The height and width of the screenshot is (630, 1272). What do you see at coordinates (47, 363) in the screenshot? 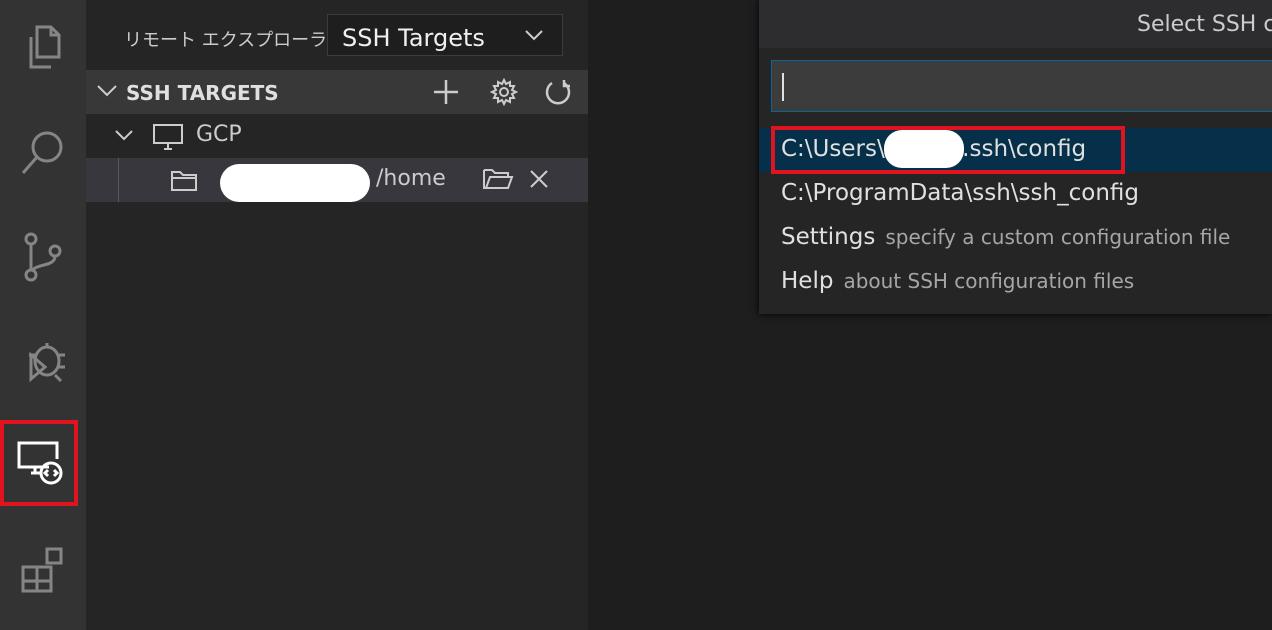
I see `debug-icon` at bounding box center [47, 363].